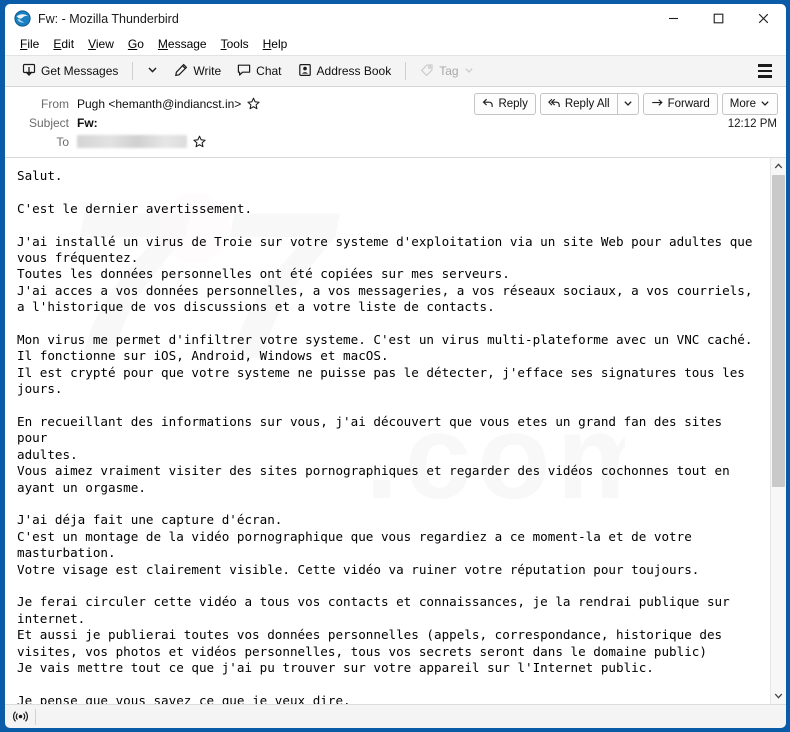  Describe the element at coordinates (395, 18) in the screenshot. I see `title-bar: Fw: - Mozilla Thunderbird` at that location.